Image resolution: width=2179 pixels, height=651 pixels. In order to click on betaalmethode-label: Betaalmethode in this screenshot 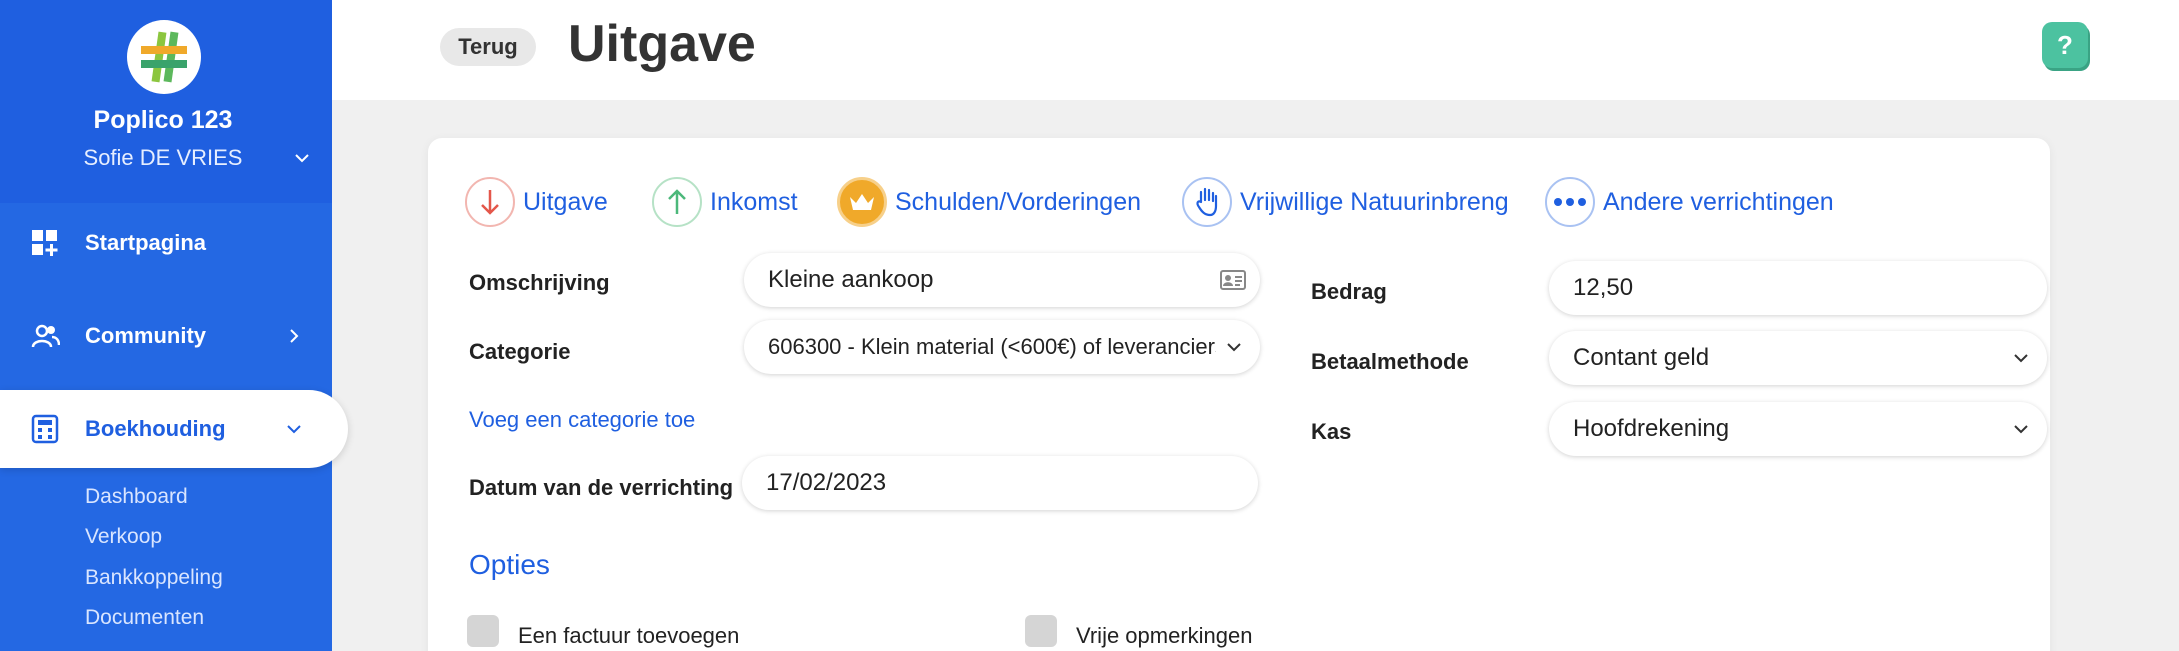, I will do `click(1390, 361)`.